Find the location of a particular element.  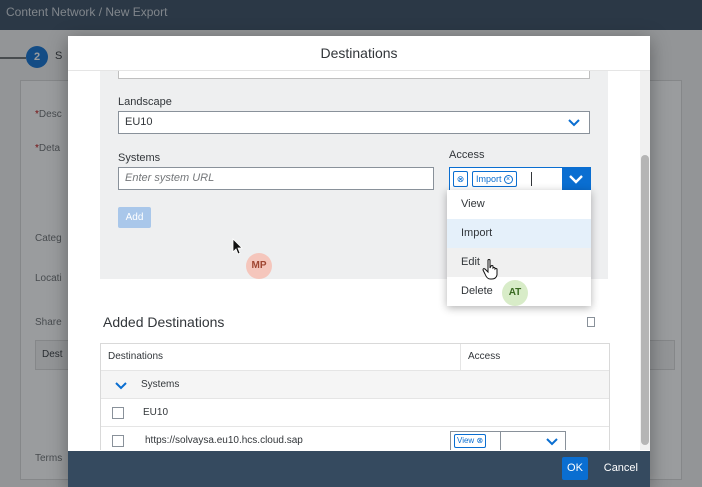

previous-field is located at coordinates (354, 75).